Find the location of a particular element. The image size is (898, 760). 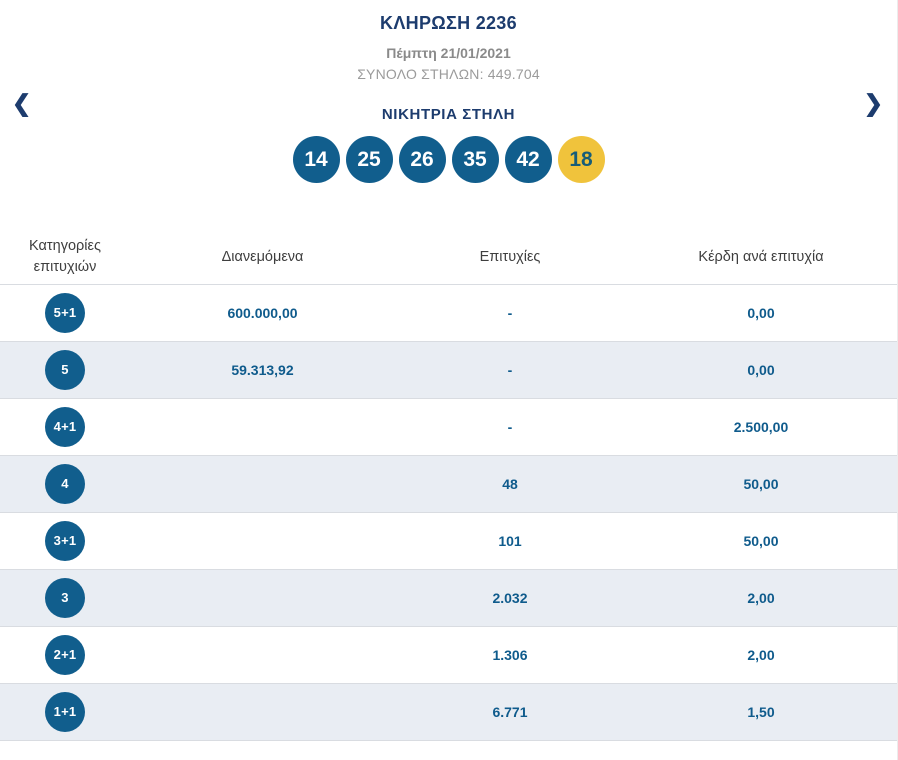

total-columns: ΣΥΝΟΛΟ ΣΤΗΛΩΝ: 449.704 is located at coordinates (448, 74).